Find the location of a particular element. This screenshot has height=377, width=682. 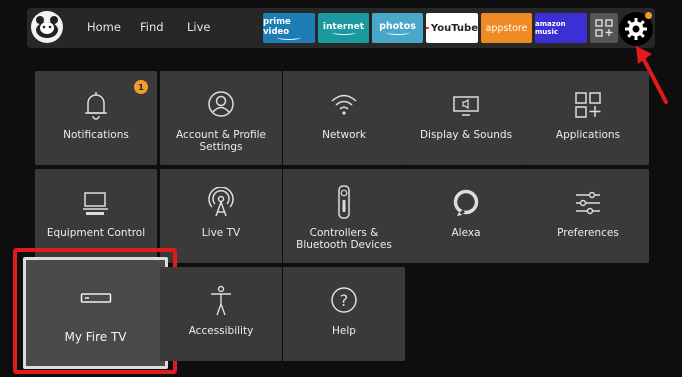

youtube-play-icon is located at coordinates (427, 28).